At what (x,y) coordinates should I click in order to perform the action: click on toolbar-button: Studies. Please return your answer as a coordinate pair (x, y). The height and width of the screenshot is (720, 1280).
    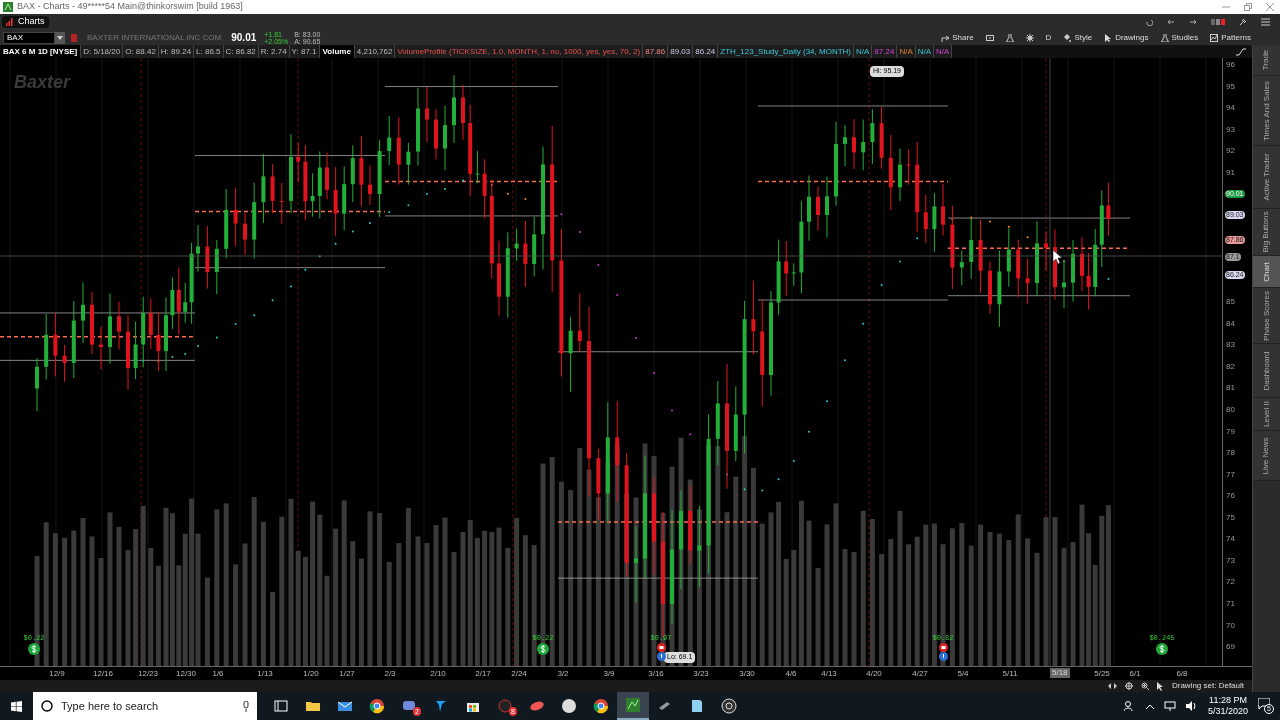
    Looking at the image, I should click on (1179, 37).